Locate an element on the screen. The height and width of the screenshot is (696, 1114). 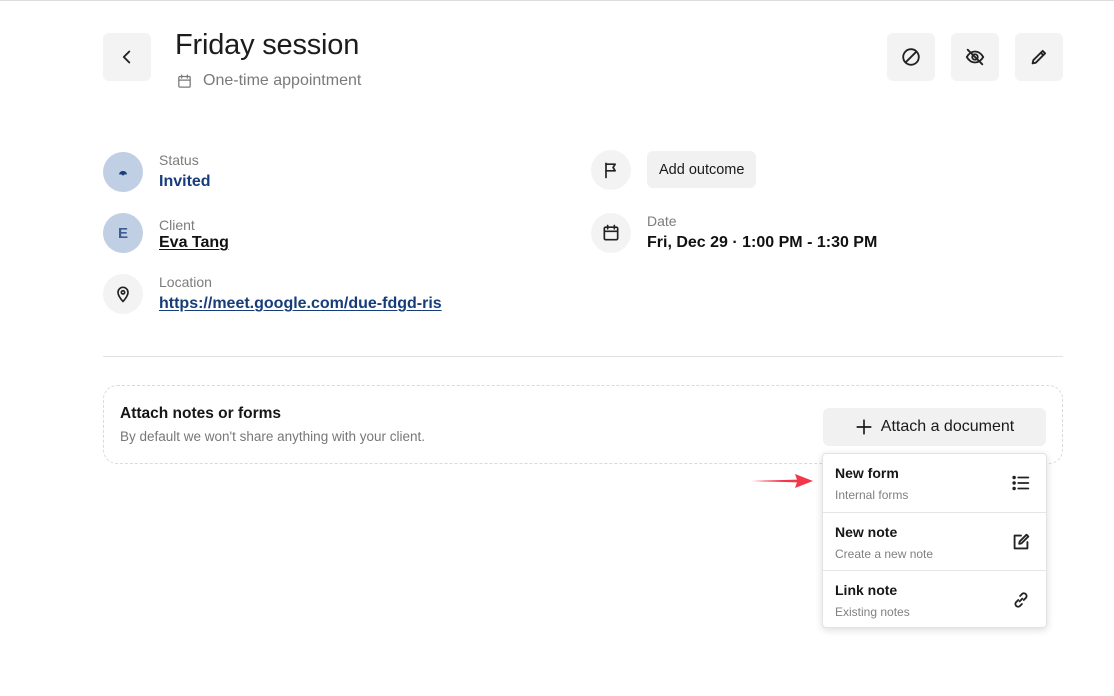
menu-item-new-note: New note Create a new note is located at coordinates (934, 541).